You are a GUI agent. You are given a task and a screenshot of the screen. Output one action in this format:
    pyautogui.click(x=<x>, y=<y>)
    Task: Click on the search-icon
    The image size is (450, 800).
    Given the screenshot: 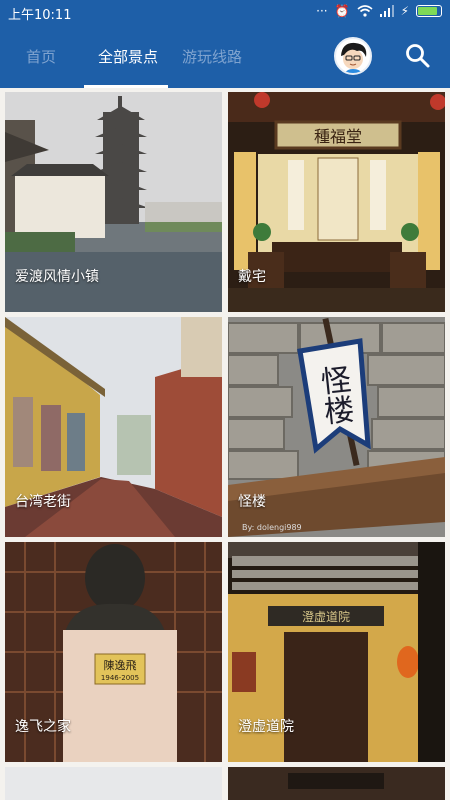 What is the action you would take?
    pyautogui.click(x=418, y=56)
    